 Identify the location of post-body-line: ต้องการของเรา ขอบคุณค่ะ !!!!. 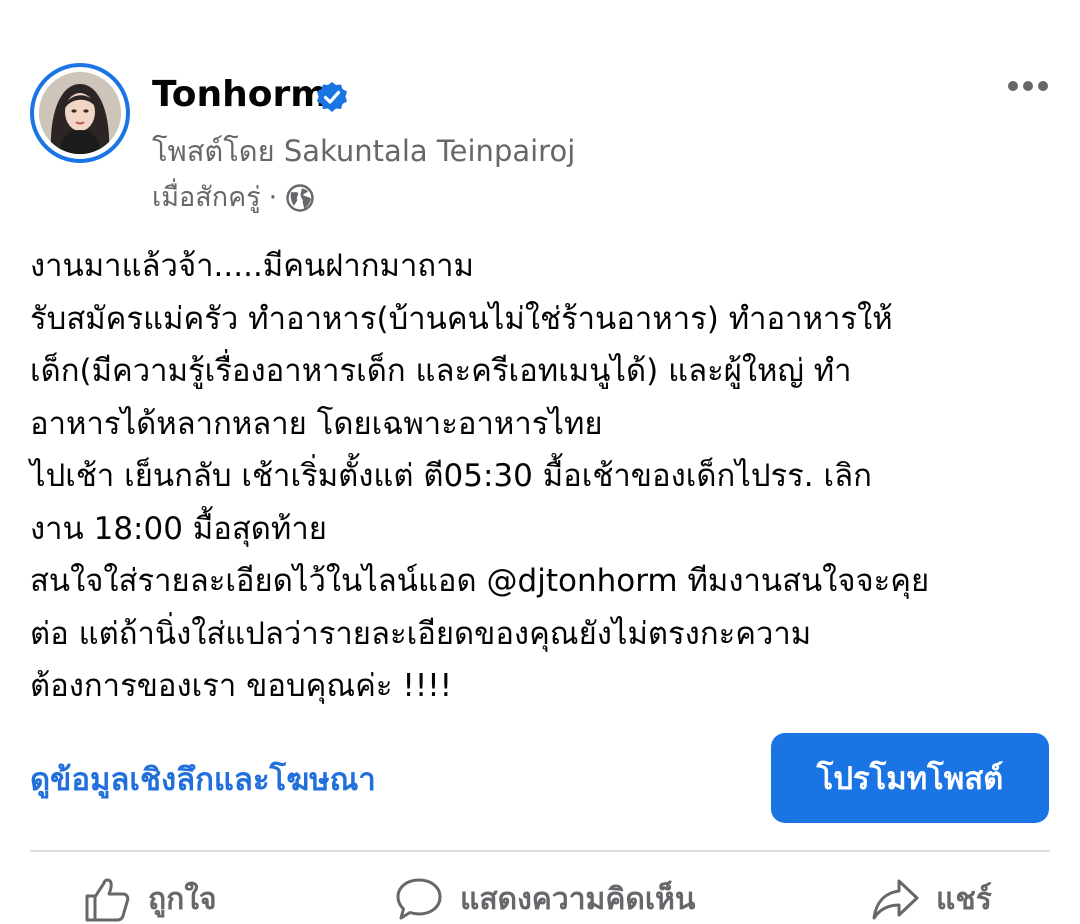
(241, 686).